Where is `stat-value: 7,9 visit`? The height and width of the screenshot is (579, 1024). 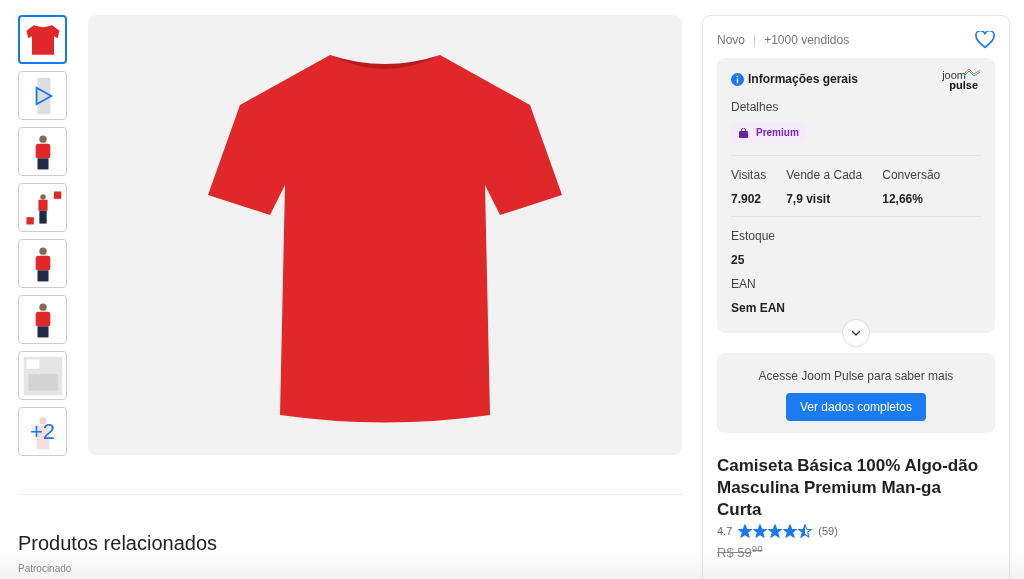 stat-value: 7,9 visit is located at coordinates (809, 199).